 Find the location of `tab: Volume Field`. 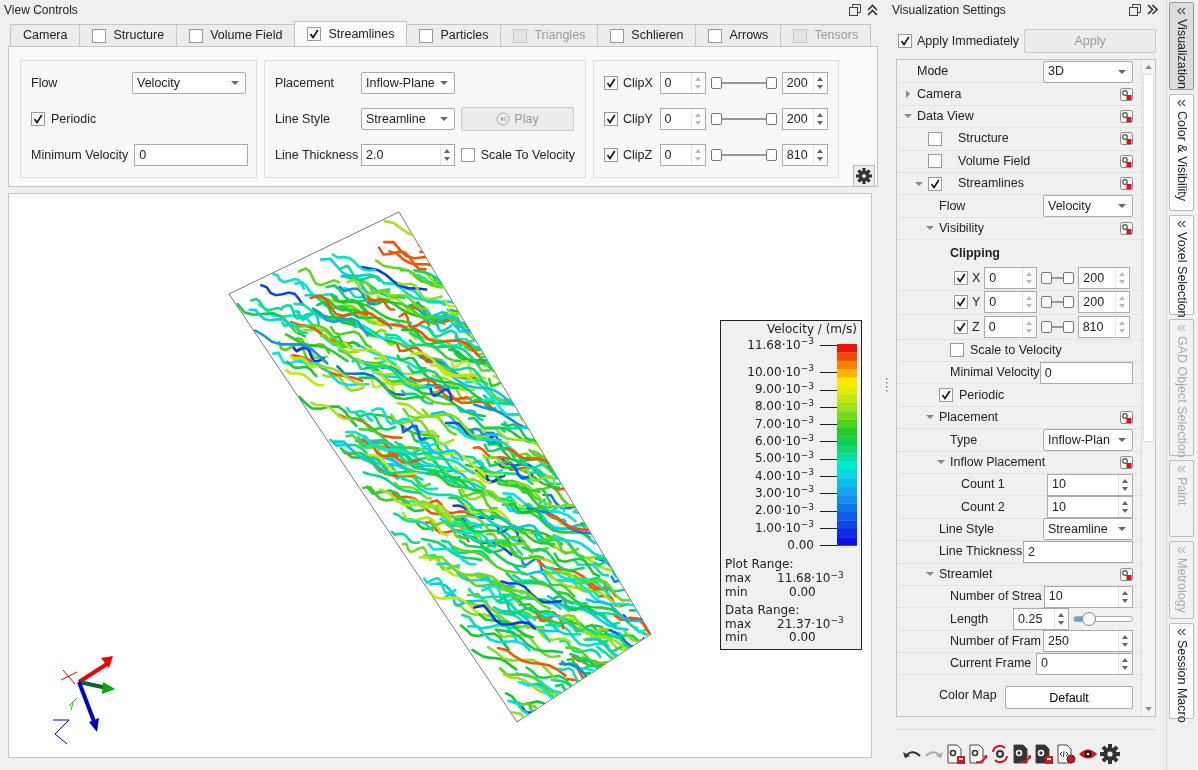

tab: Volume Field is located at coordinates (236, 35).